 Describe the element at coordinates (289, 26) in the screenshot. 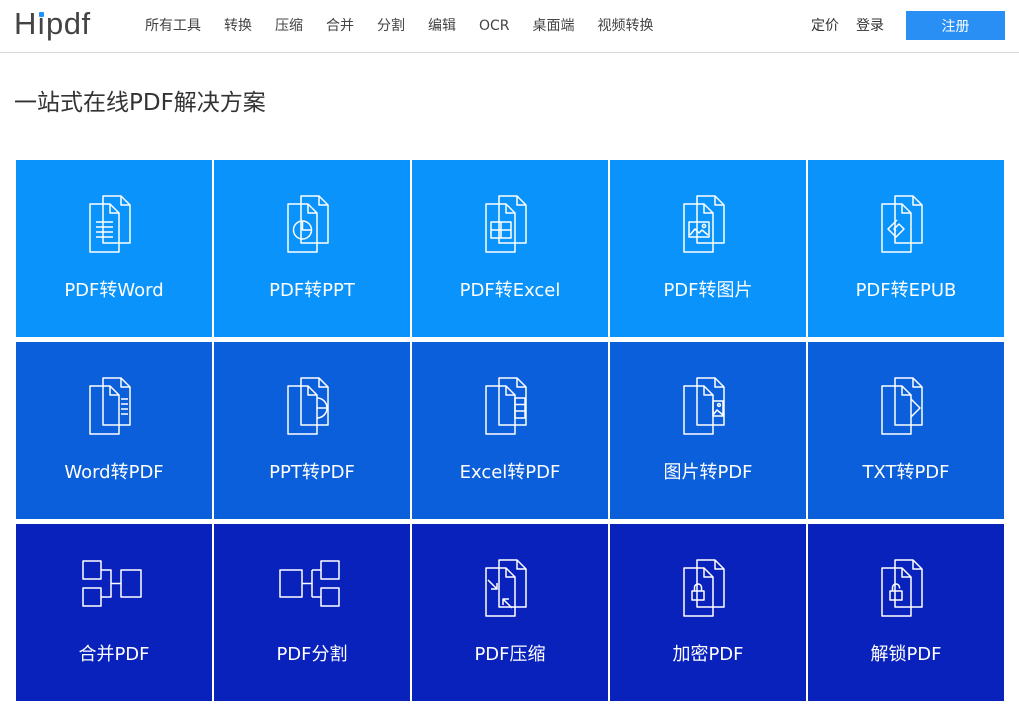

I see `nav-compress: 压缩` at that location.